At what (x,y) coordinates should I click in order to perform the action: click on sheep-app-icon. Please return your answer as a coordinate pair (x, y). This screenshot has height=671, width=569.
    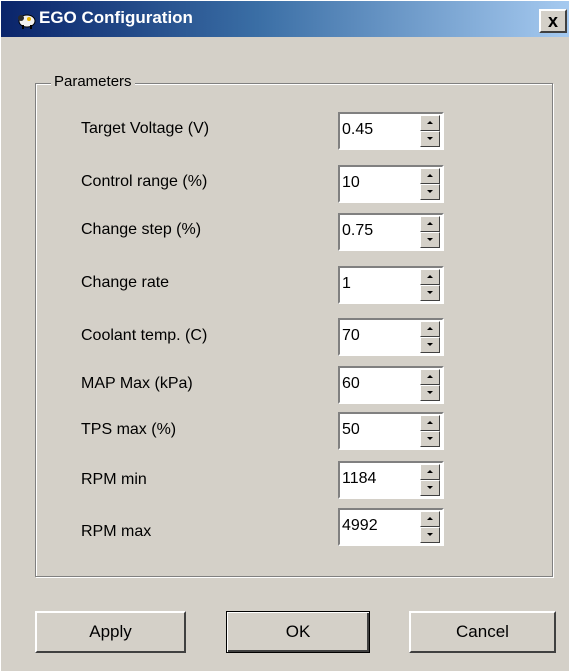
    Looking at the image, I should click on (27, 21).